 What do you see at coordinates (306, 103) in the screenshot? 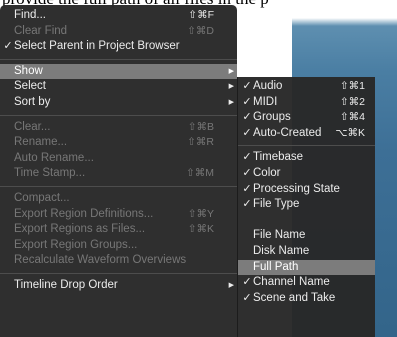
I see `show-item-midi: ✓ MIDI ⇧⌘2` at bounding box center [306, 103].